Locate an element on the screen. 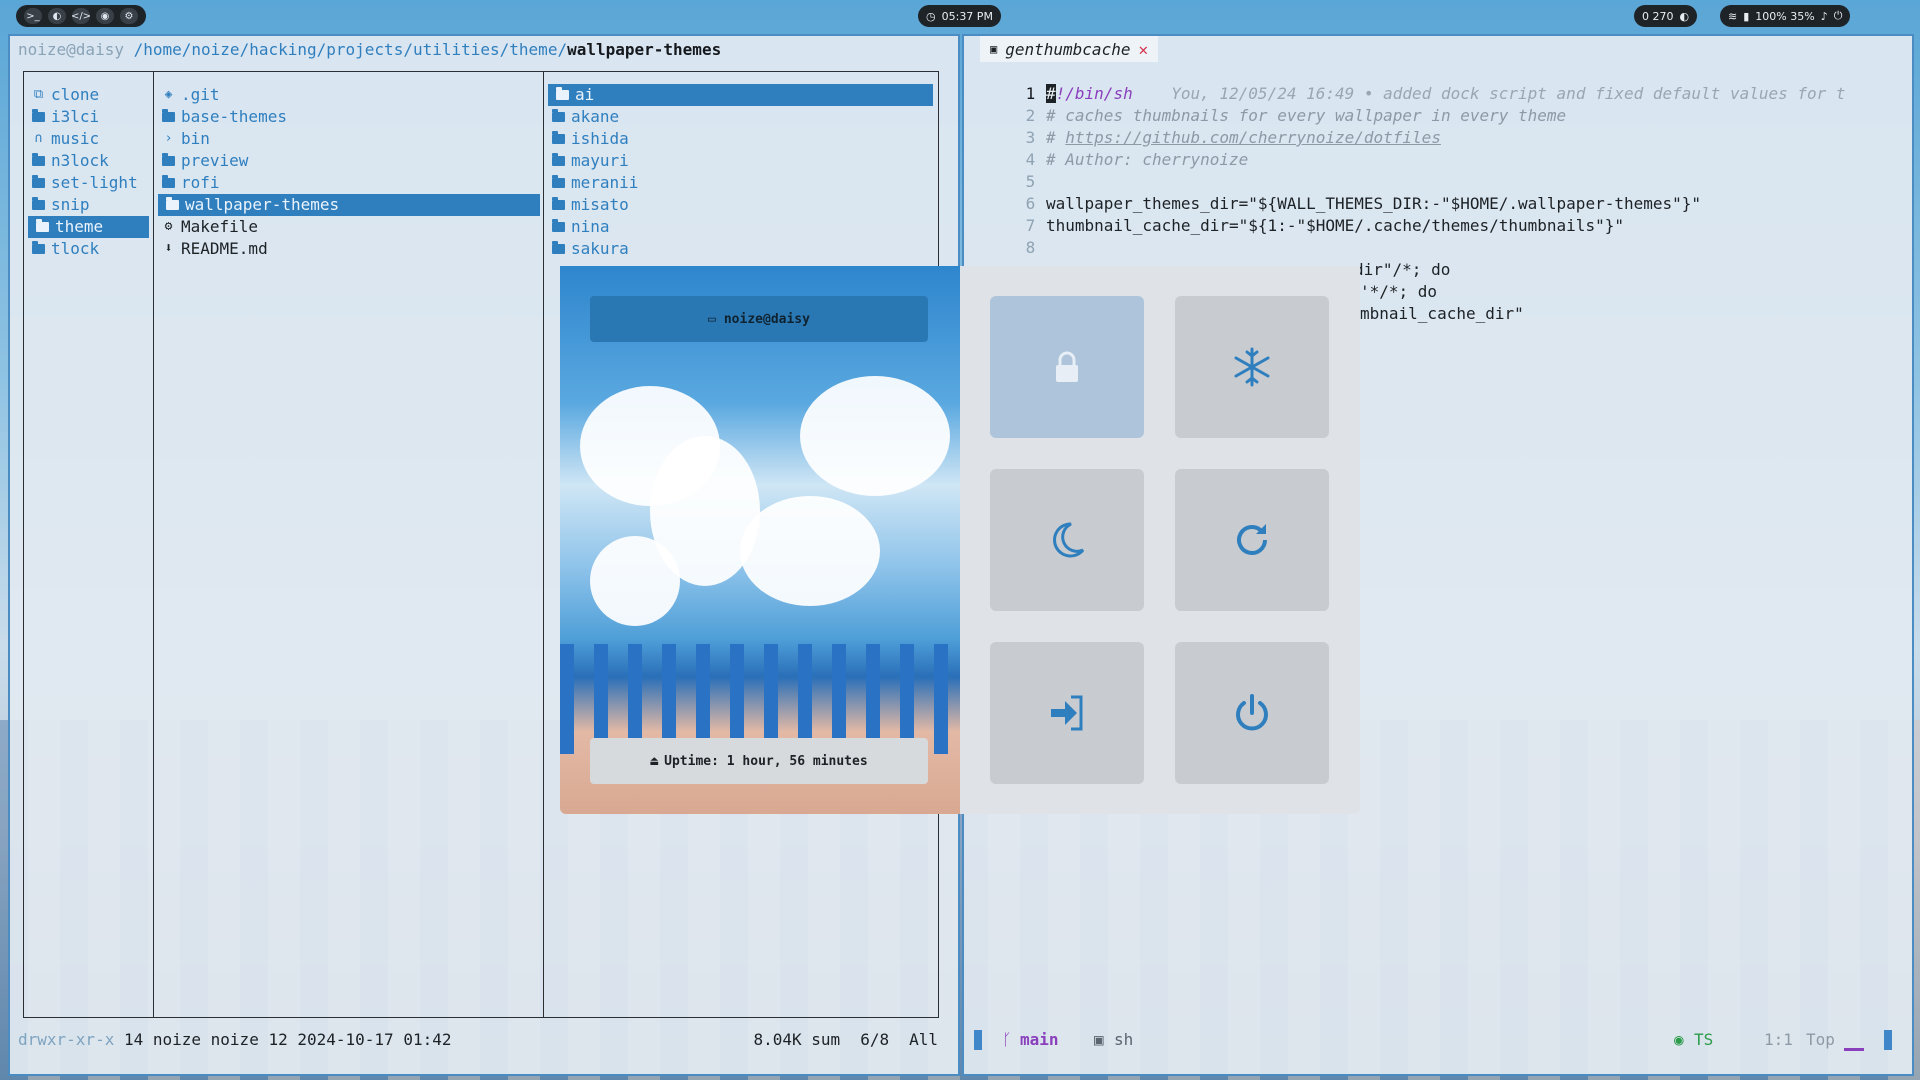 Image resolution: width=1920 pixels, height=1080 pixels. list-item: akane is located at coordinates (740, 117).